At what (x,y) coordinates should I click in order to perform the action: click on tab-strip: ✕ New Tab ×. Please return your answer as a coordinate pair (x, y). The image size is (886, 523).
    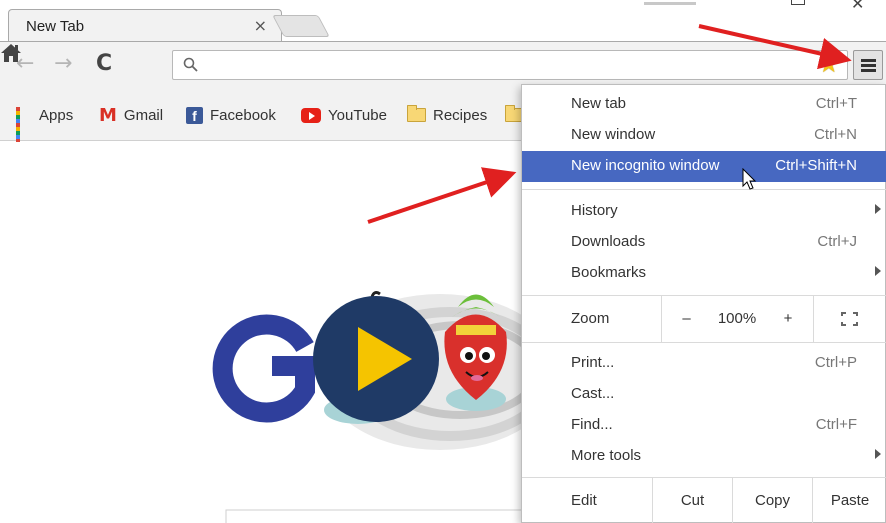
    Looking at the image, I should click on (443, 21).